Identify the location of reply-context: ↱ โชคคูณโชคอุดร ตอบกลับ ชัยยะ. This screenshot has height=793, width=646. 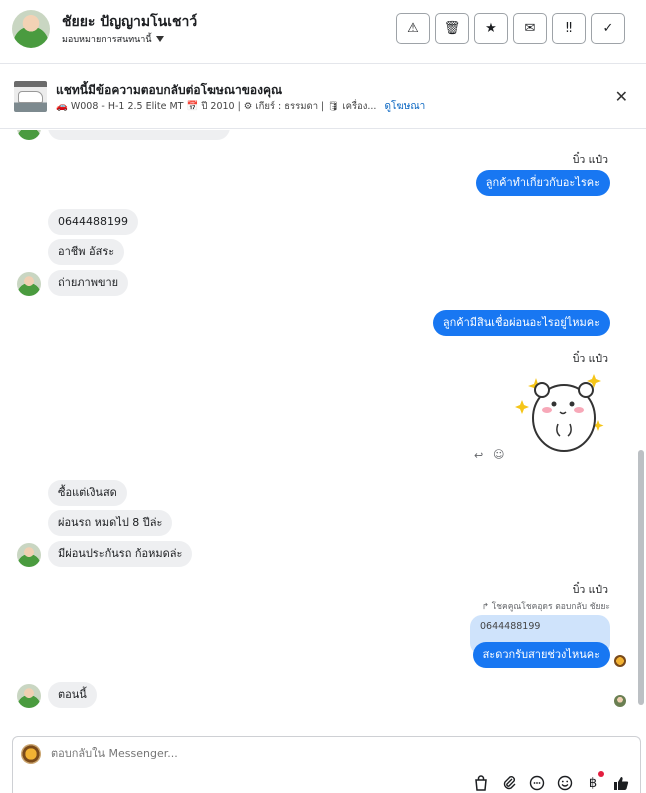
(546, 606).